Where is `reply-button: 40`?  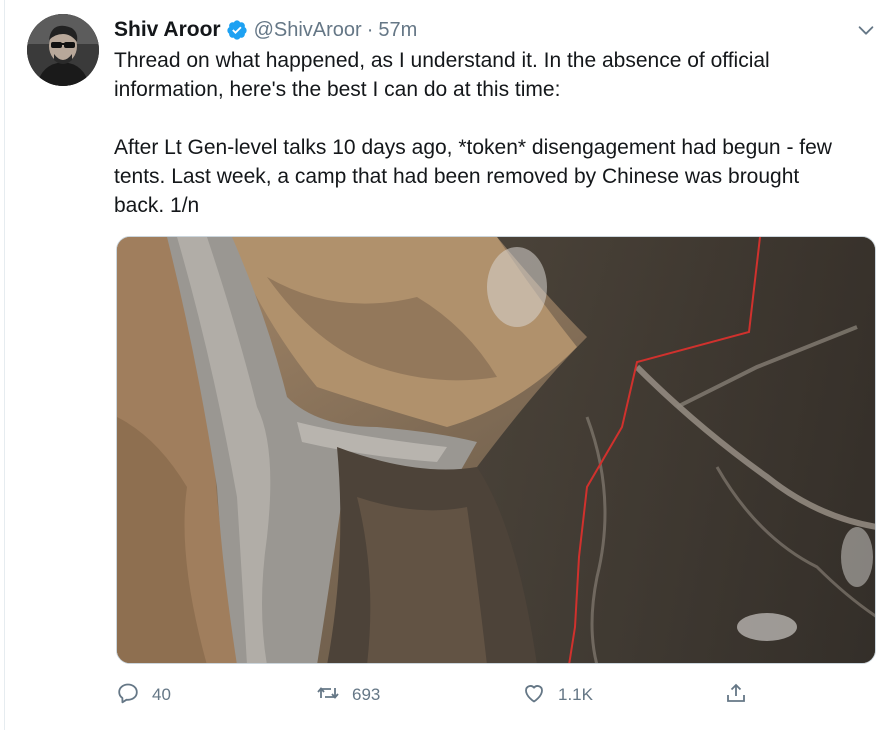
reply-button: 40 is located at coordinates (143, 695).